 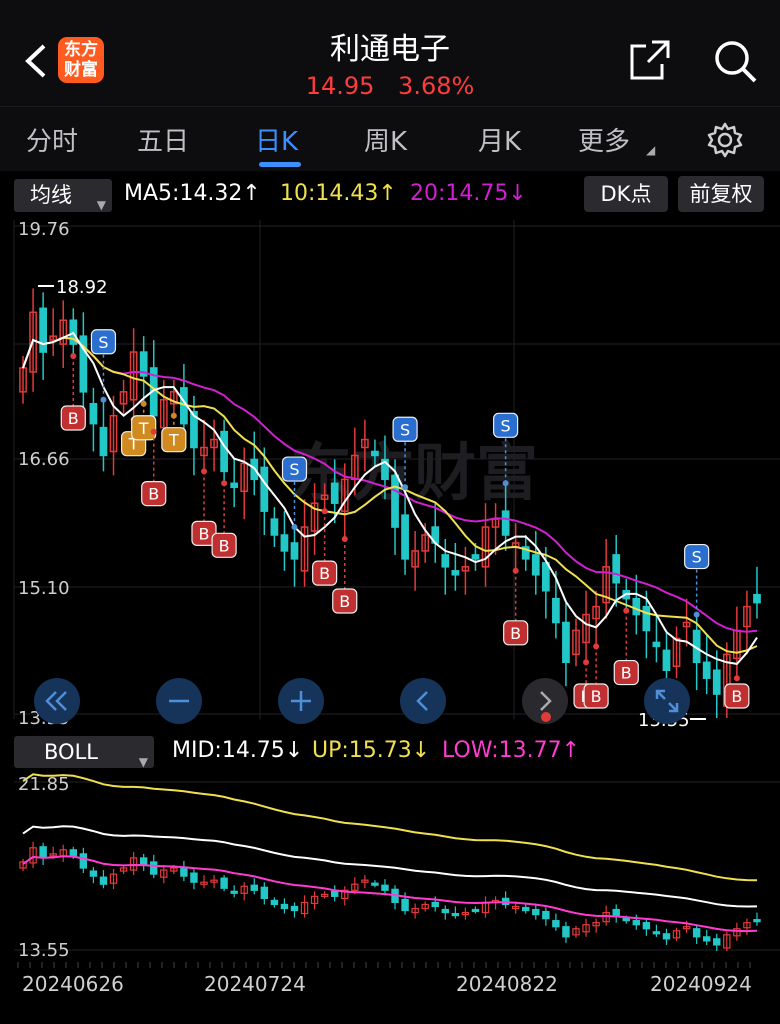 I want to click on tab-five-day: 五日, so click(x=163, y=139).